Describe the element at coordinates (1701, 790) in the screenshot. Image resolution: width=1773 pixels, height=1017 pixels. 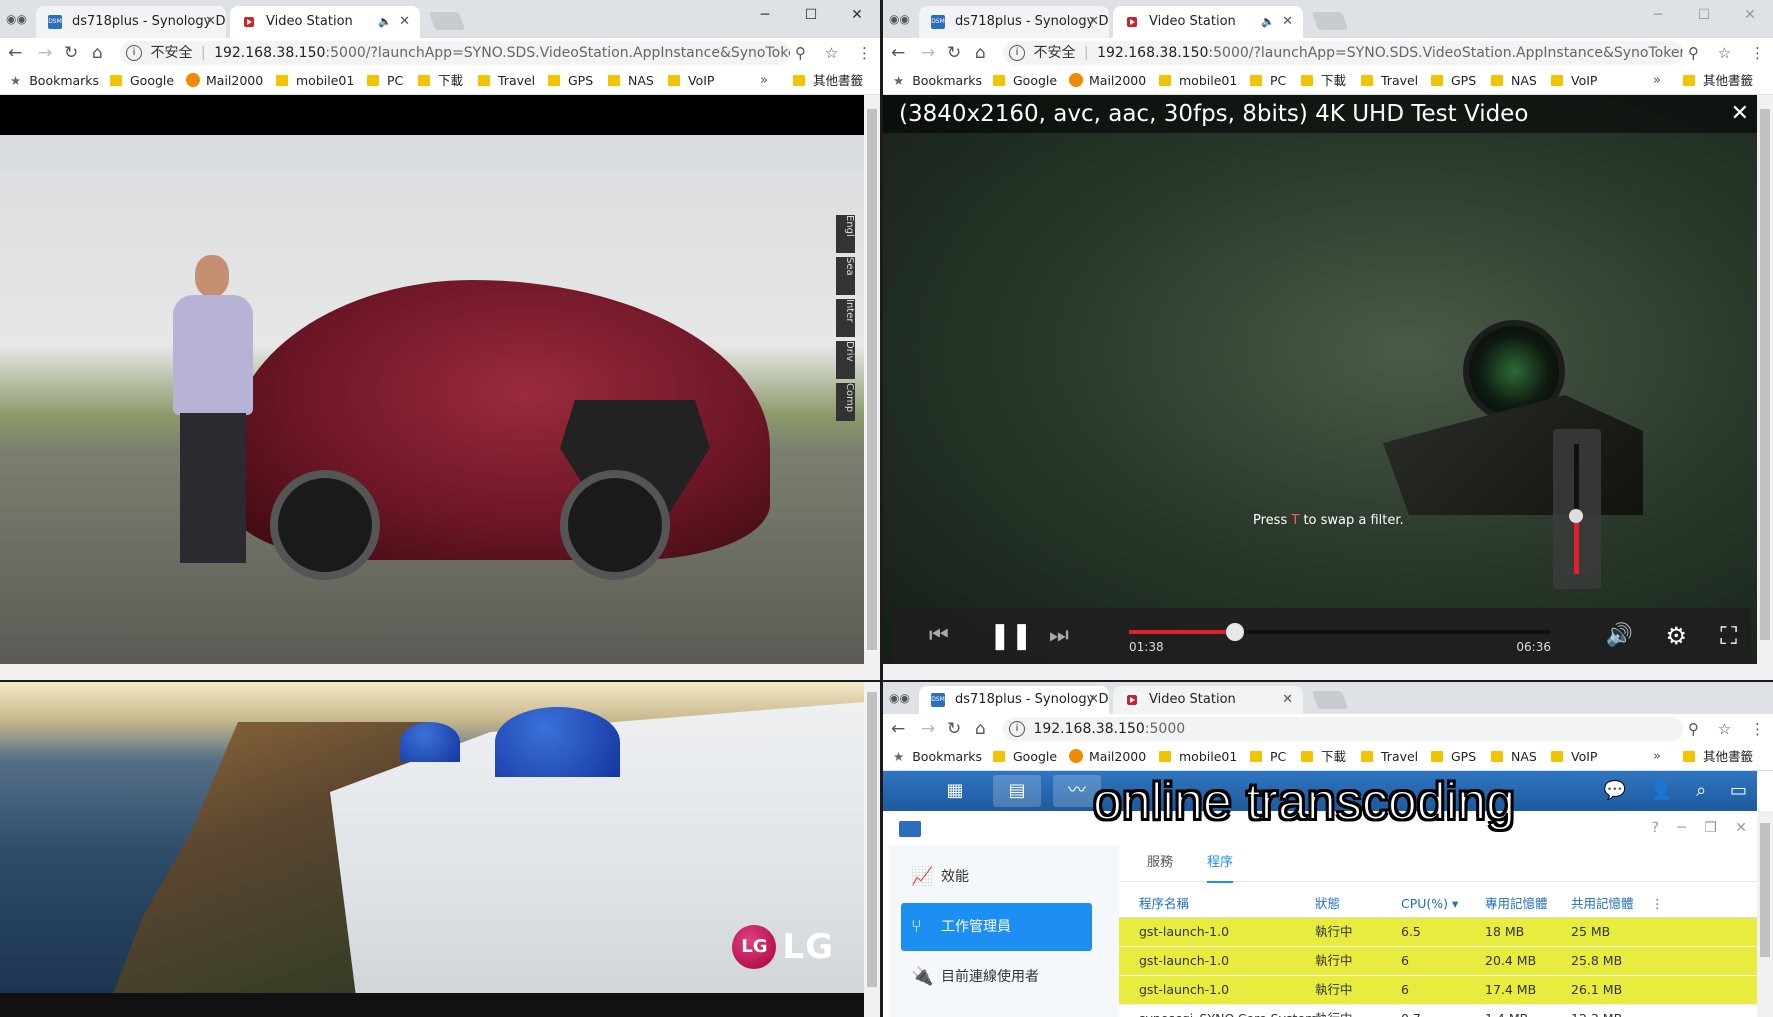
I see `search-icon: ⌕` at that location.